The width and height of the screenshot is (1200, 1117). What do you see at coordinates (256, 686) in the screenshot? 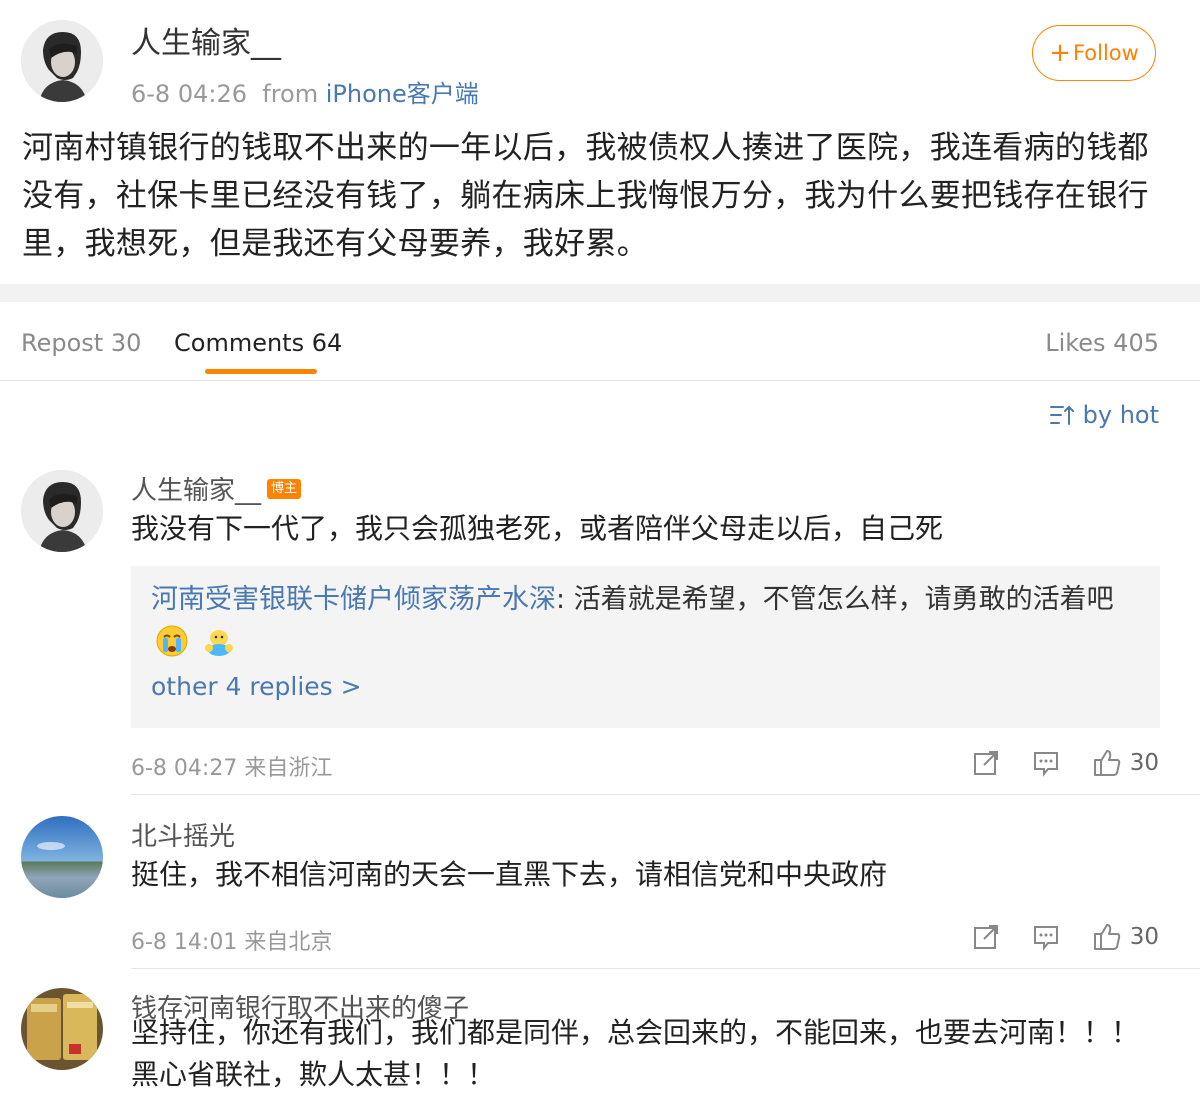
I see `more-replies-link: other 4 replies >` at bounding box center [256, 686].